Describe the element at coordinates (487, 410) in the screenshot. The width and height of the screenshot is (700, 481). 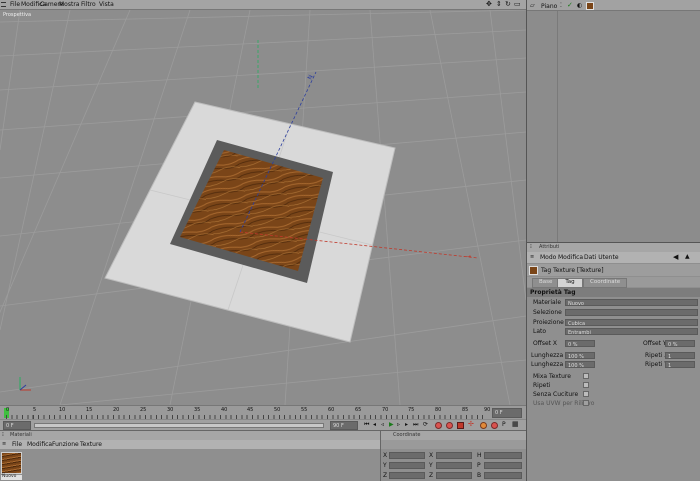
I see `tick-label: 90` at that location.